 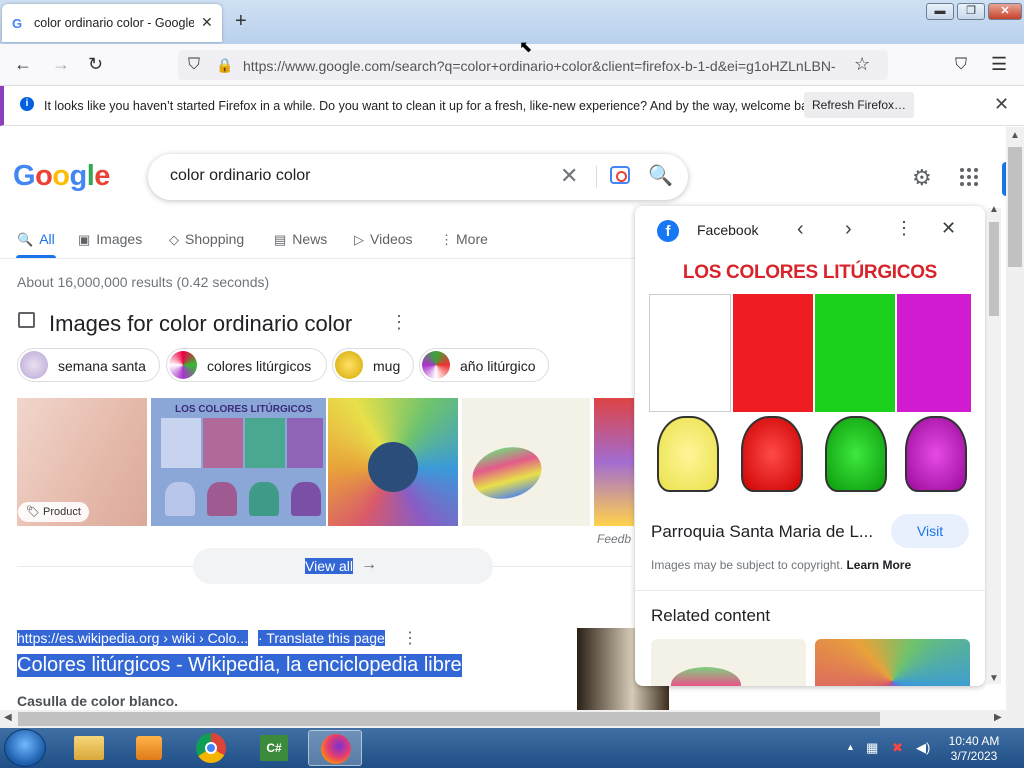 What do you see at coordinates (174, 239) in the screenshot?
I see `tag-icon: ◇` at bounding box center [174, 239].